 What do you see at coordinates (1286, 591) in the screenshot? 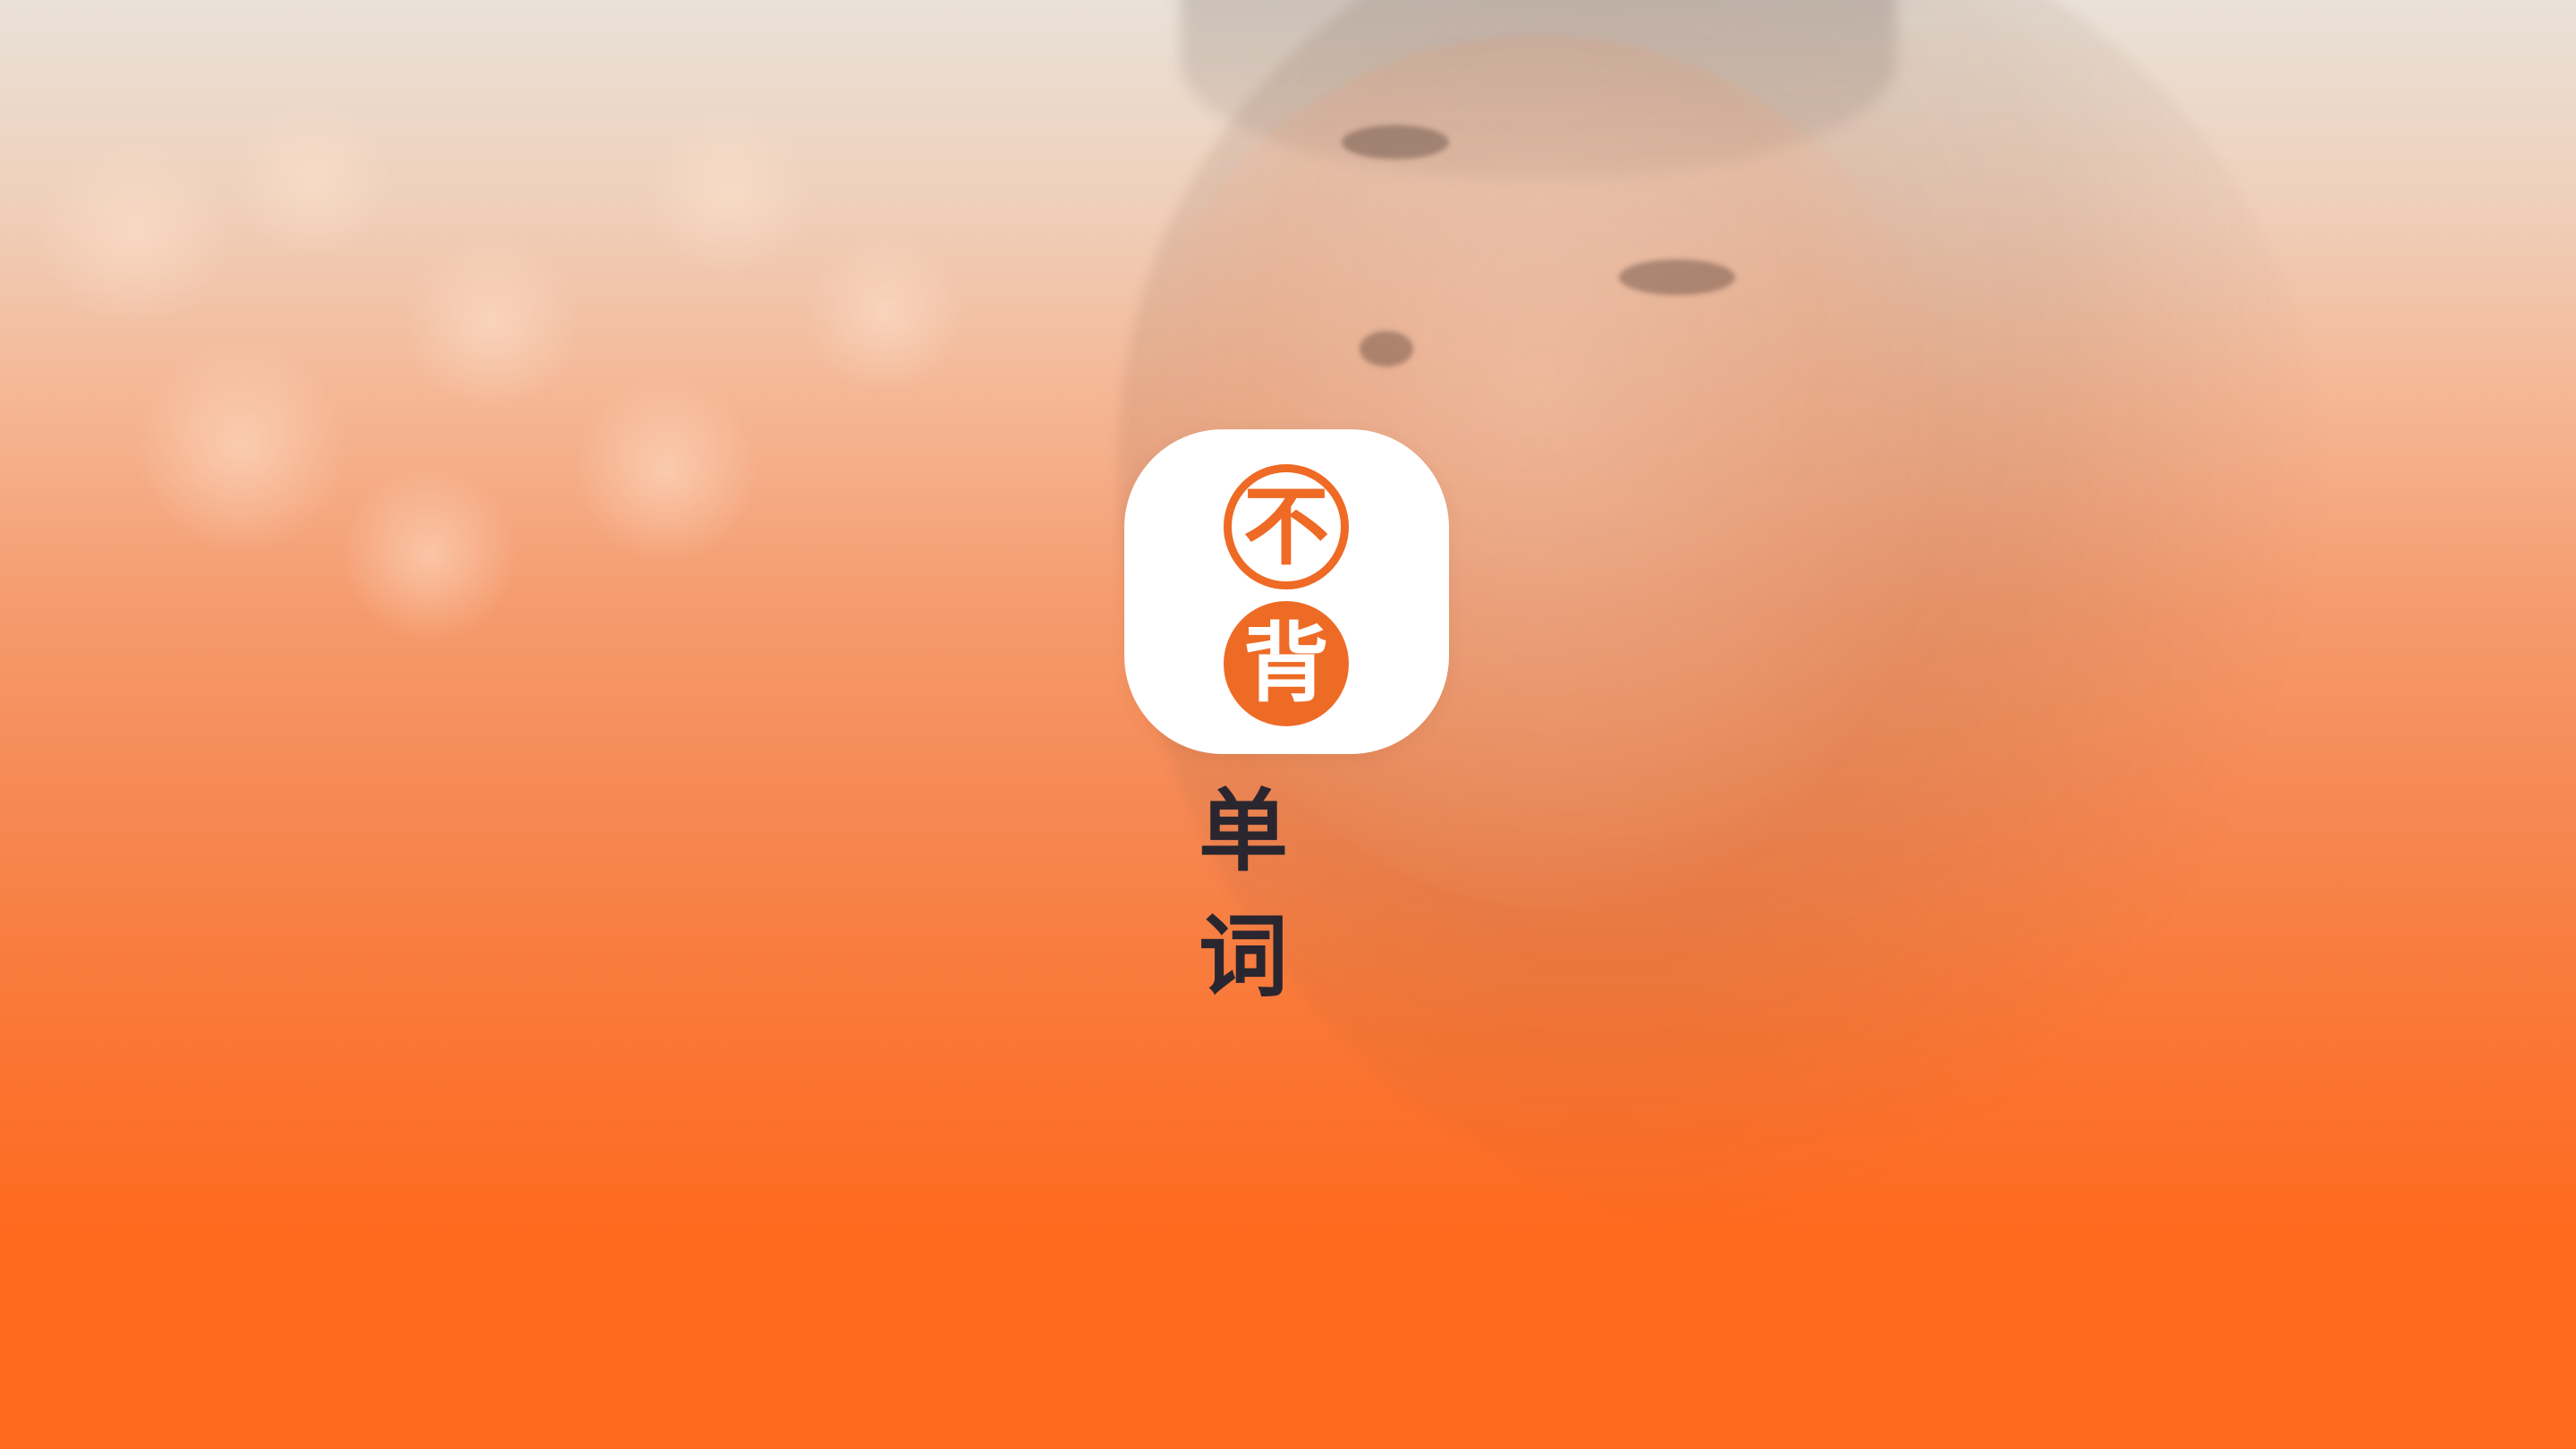
I see `app-logo: 不 背` at bounding box center [1286, 591].